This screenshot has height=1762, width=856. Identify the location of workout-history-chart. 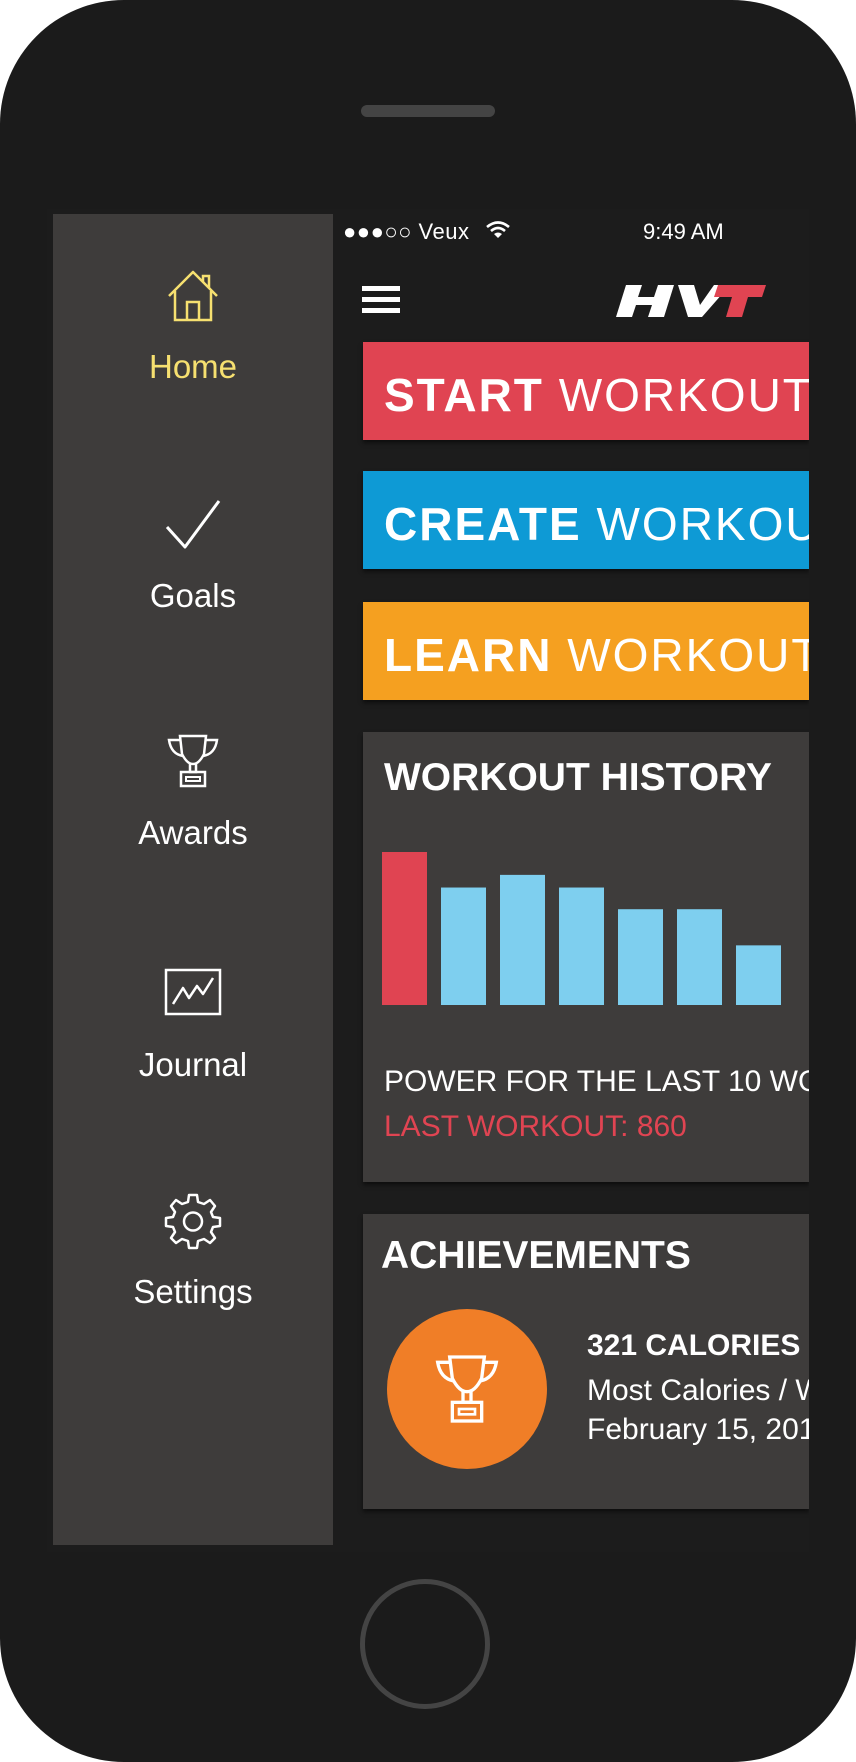
(581, 928).